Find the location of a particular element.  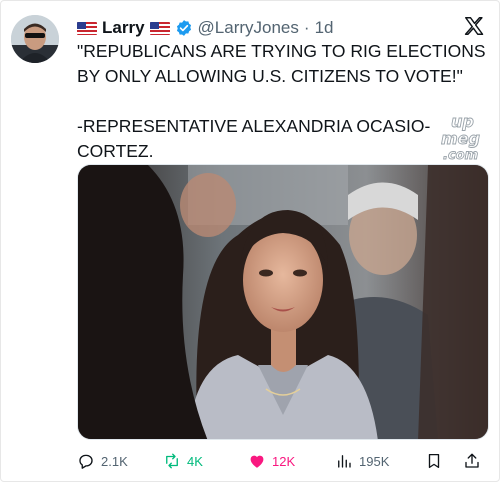

tweet-header: Larry @LarryJones · 1d is located at coordinates (205, 28).